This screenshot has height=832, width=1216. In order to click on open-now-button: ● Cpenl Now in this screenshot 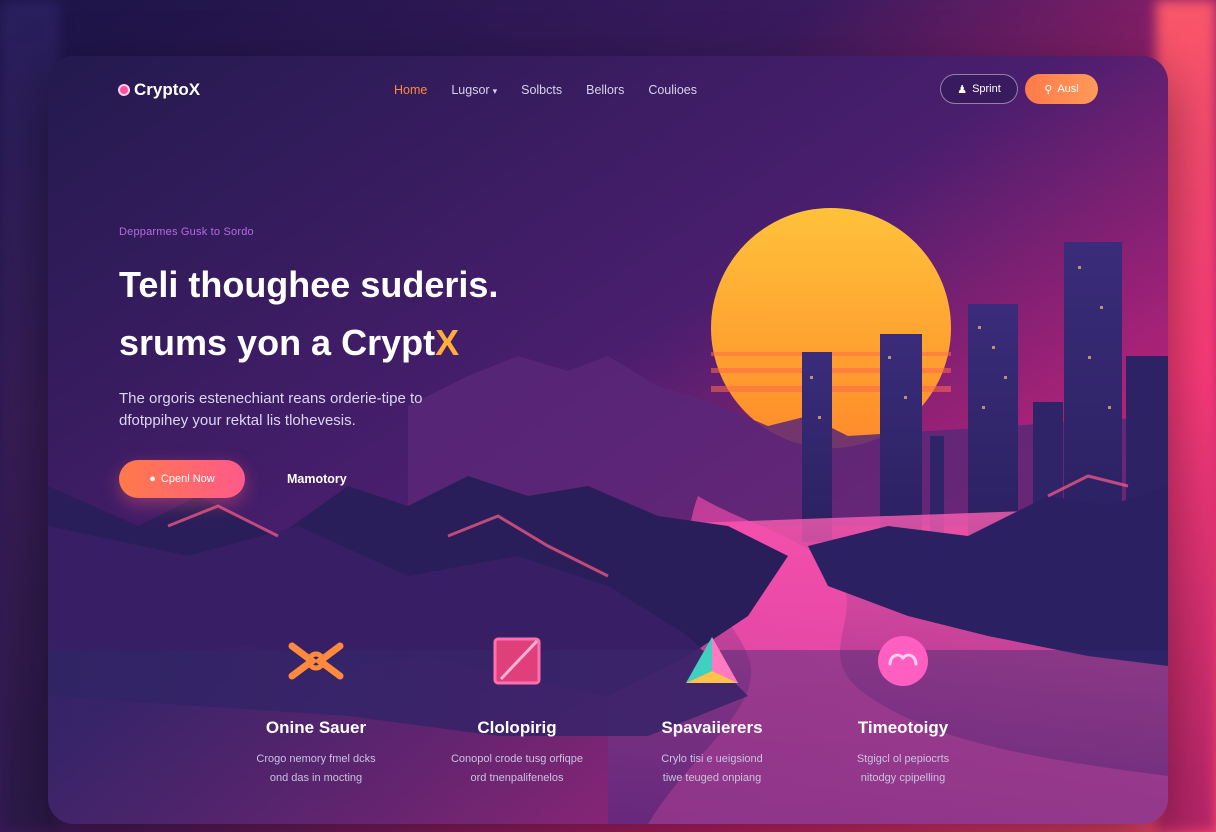, I will do `click(182, 479)`.